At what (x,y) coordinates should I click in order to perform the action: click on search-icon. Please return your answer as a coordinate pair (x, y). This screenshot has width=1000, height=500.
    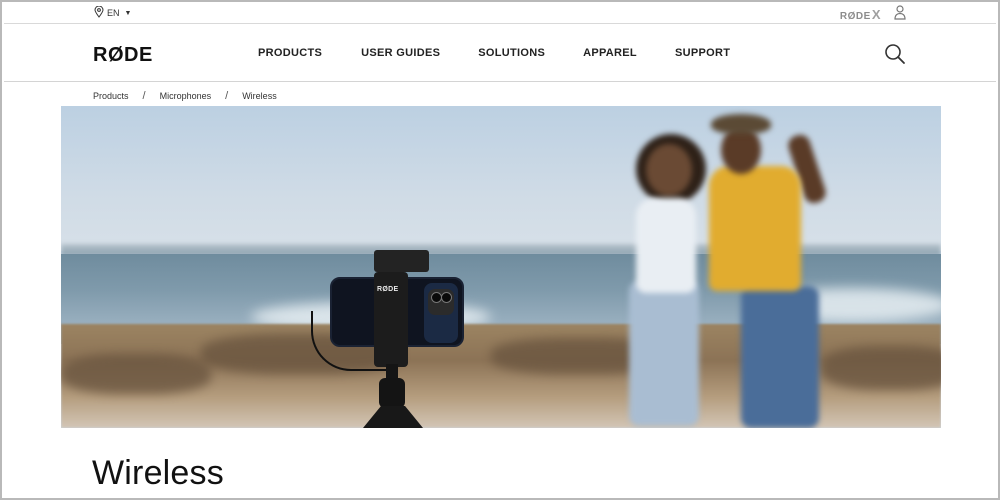
    Looking at the image, I should click on (895, 56).